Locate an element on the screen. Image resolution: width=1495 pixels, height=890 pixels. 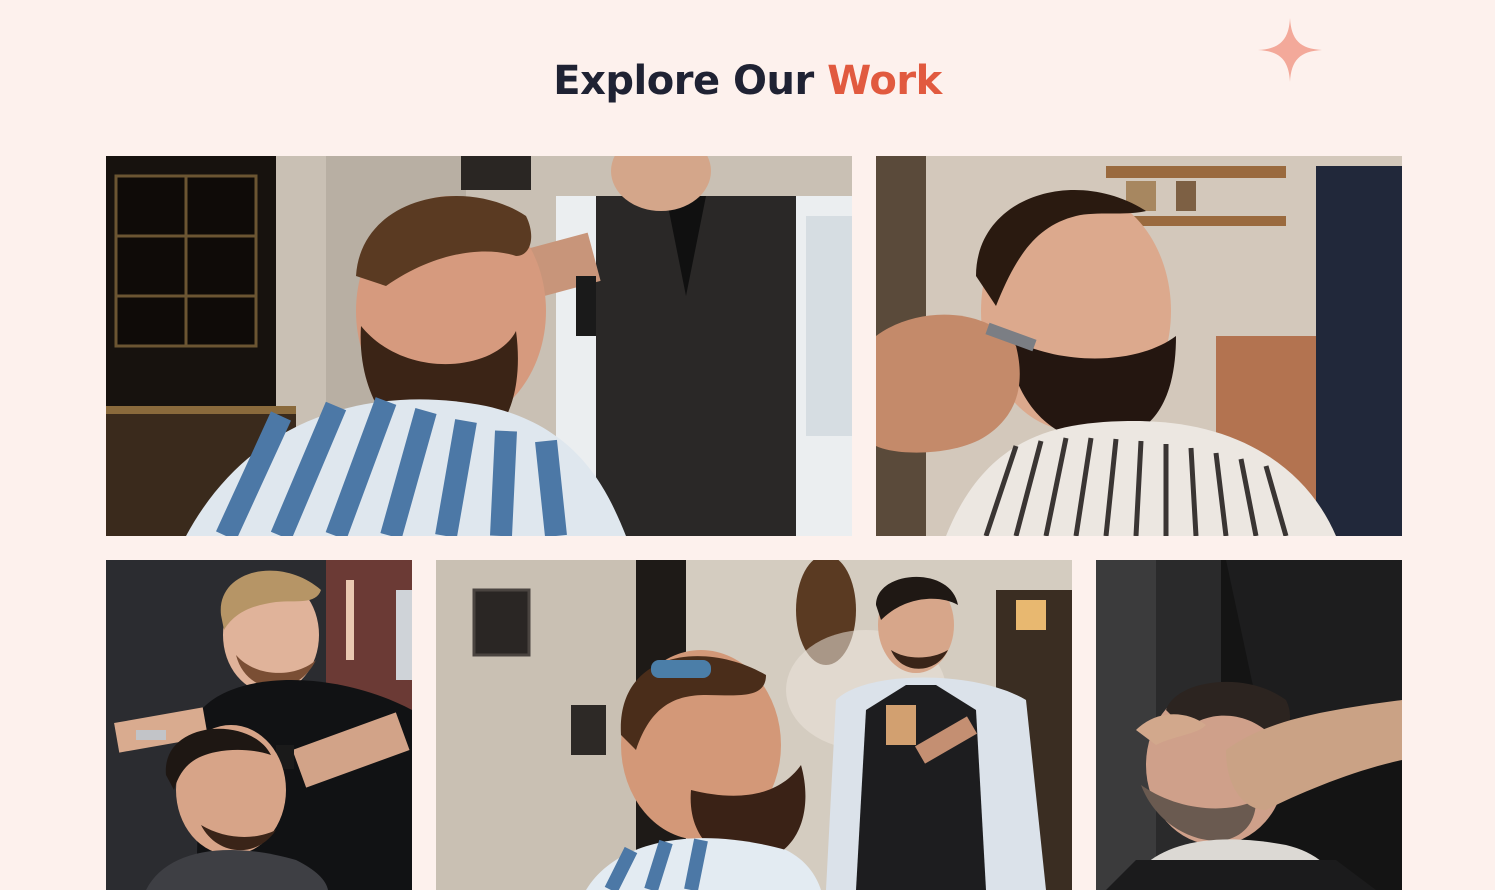
title-text: Explore Our is located at coordinates (683, 81).